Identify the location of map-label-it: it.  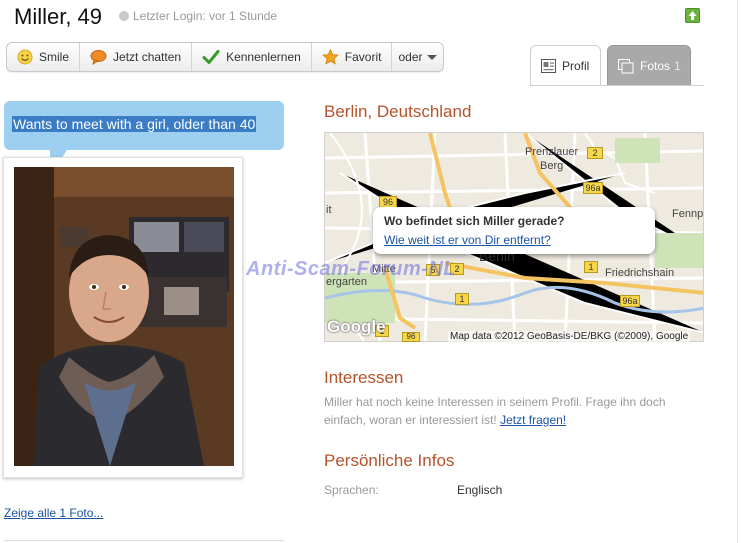
(329, 210).